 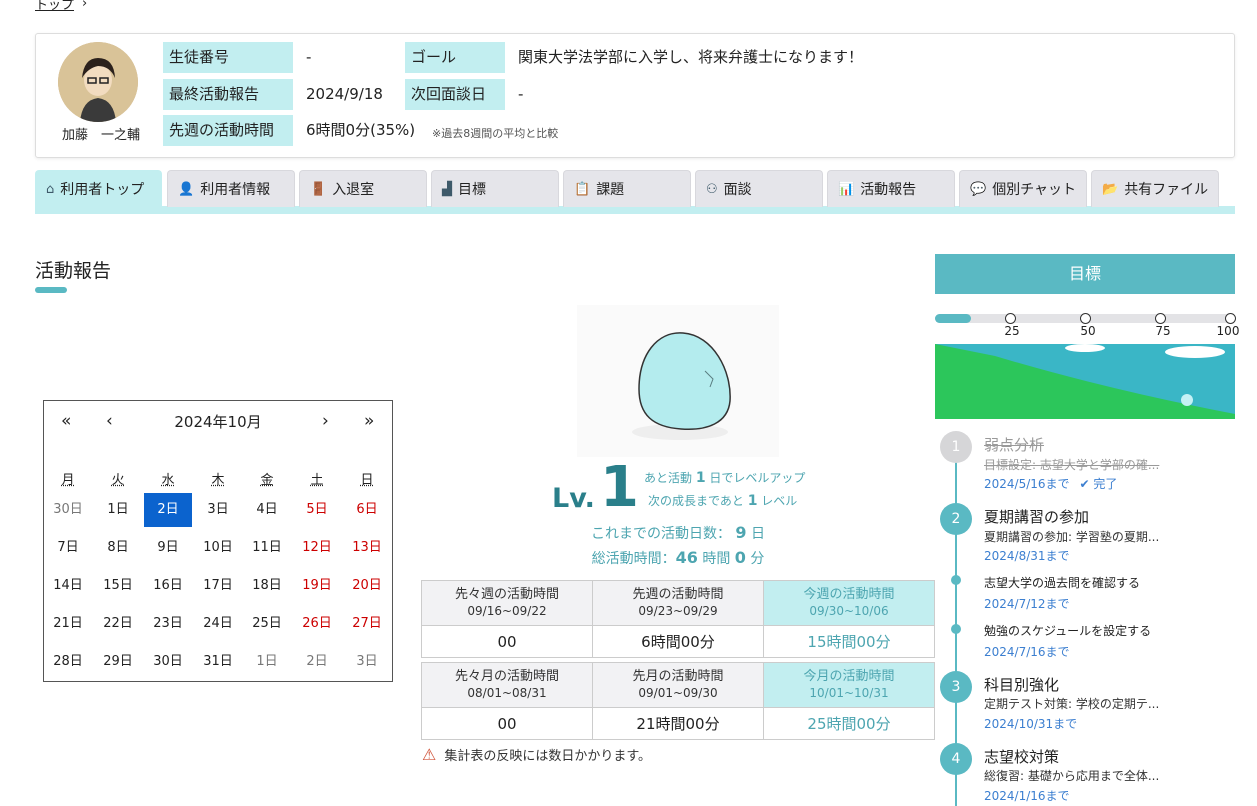 I want to click on tab-label: 目標, so click(x=472, y=190).